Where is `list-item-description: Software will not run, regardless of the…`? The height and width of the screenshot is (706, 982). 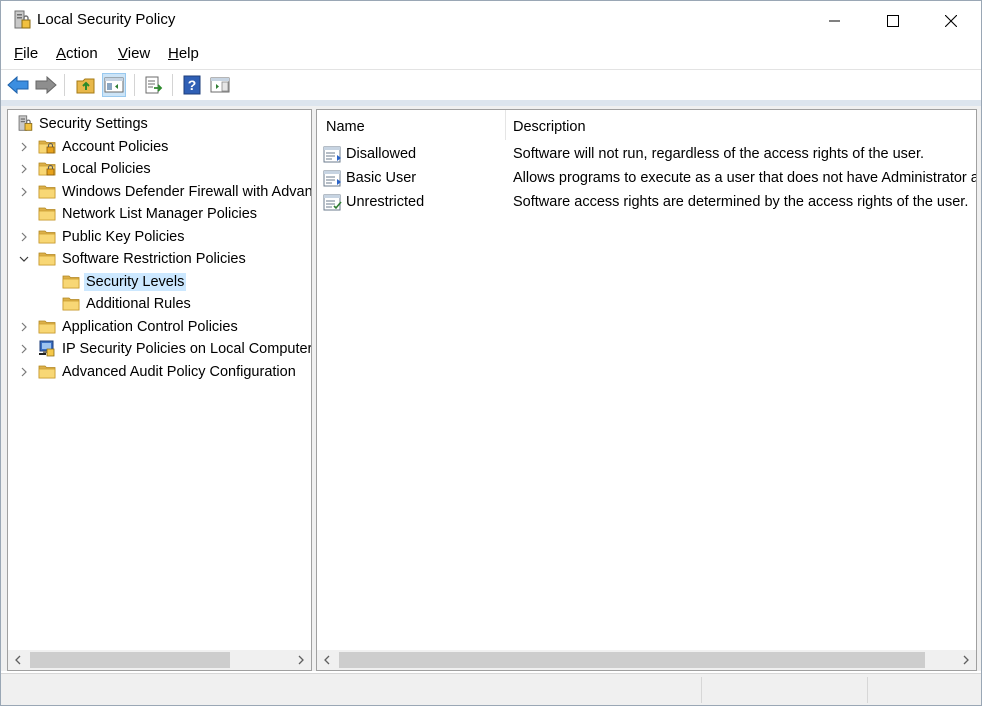
list-item-description: Software will not run, regardless of the… is located at coordinates (719, 154).